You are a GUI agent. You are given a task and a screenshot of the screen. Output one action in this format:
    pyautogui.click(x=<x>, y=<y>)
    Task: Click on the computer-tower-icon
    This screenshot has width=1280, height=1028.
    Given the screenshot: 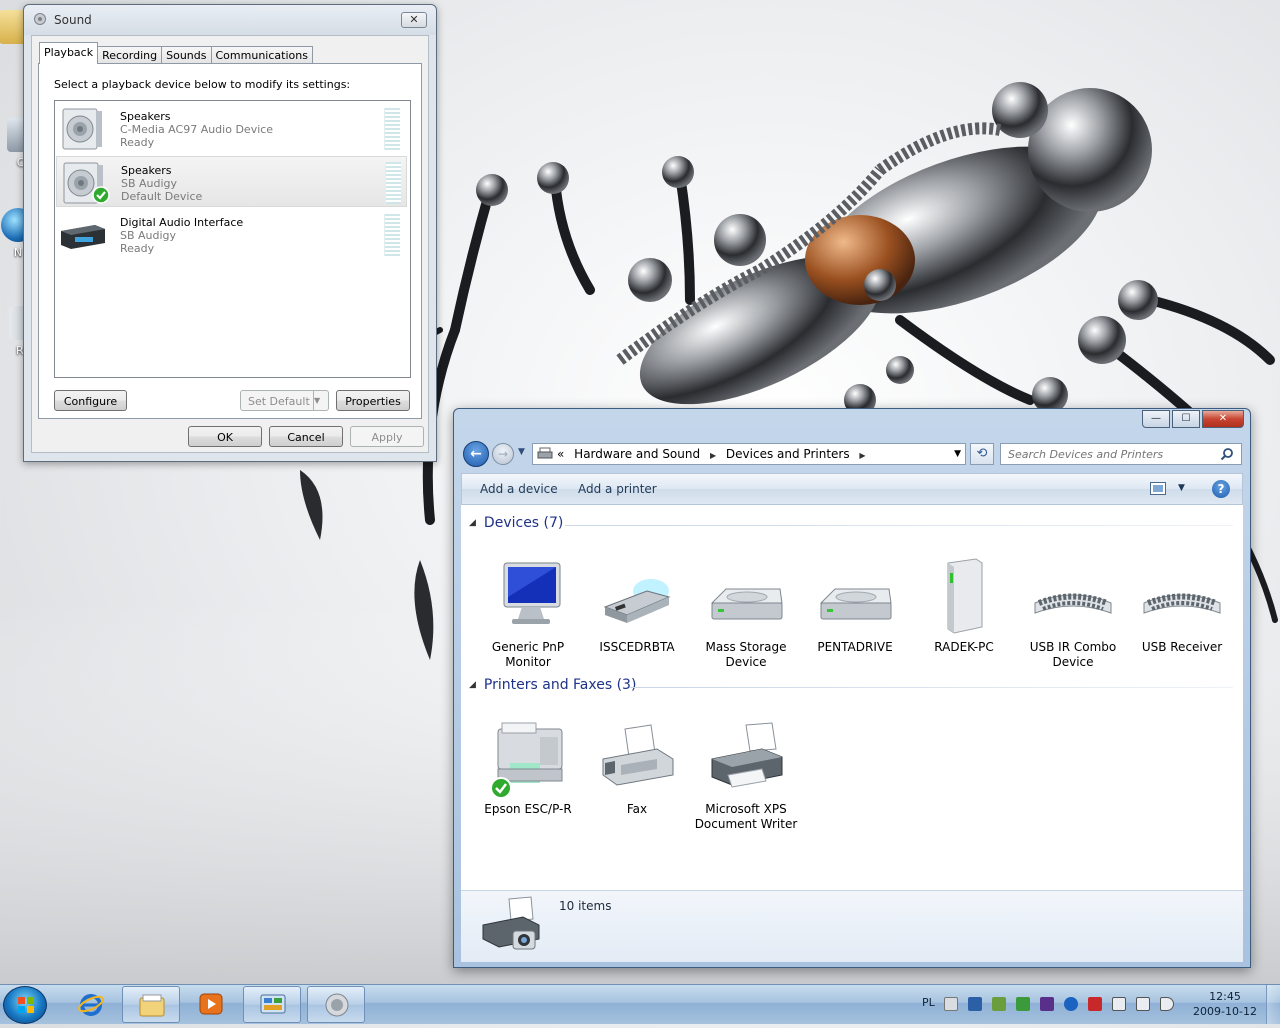 What is the action you would take?
    pyautogui.click(x=965, y=596)
    